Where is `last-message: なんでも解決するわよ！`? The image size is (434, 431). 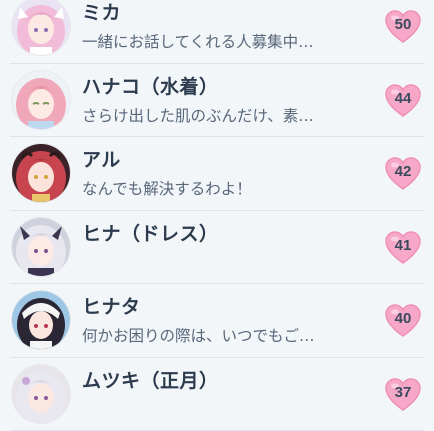 last-message: なんでも解決するわよ！ is located at coordinates (217, 188).